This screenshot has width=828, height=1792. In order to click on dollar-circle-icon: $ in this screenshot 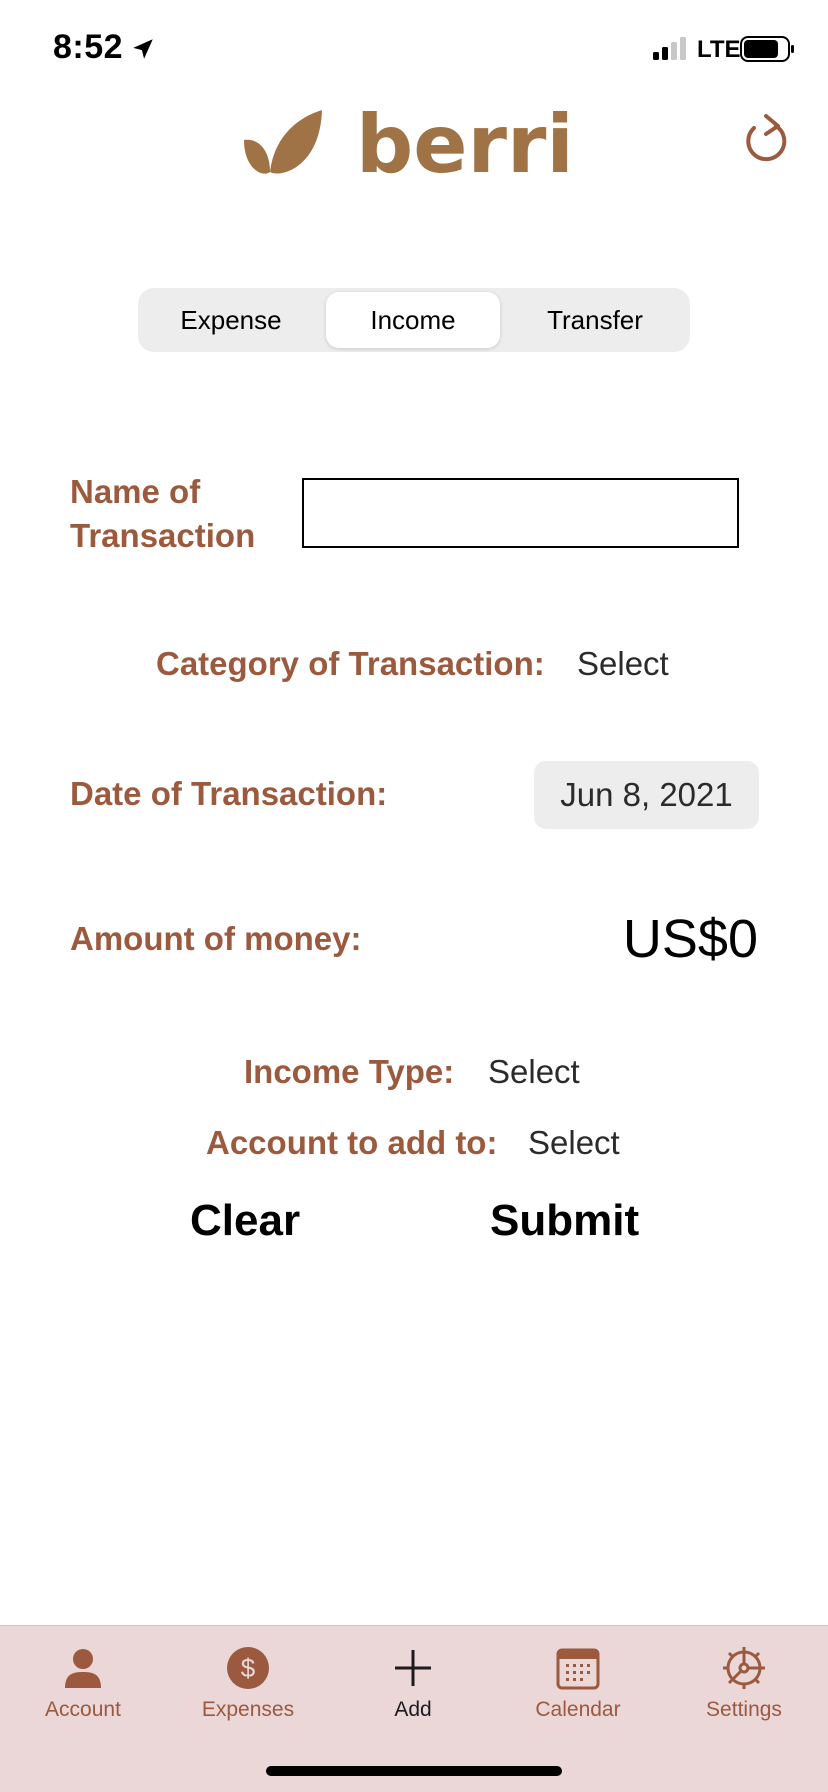, I will do `click(248, 1668)`.